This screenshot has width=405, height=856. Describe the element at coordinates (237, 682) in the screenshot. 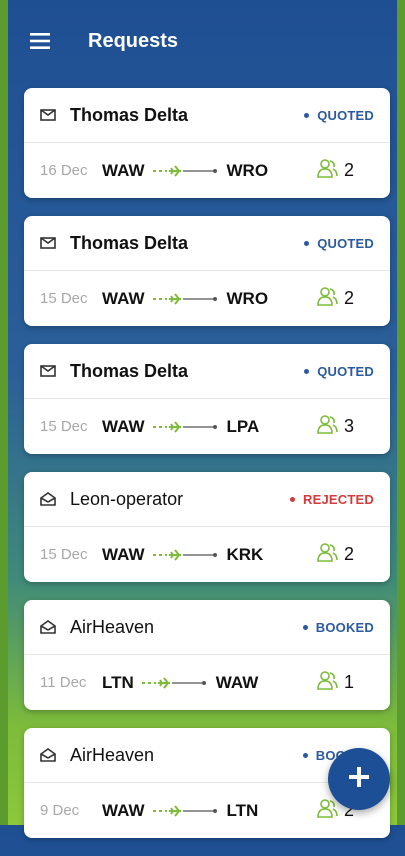

I see `arrival-code: WAW` at that location.